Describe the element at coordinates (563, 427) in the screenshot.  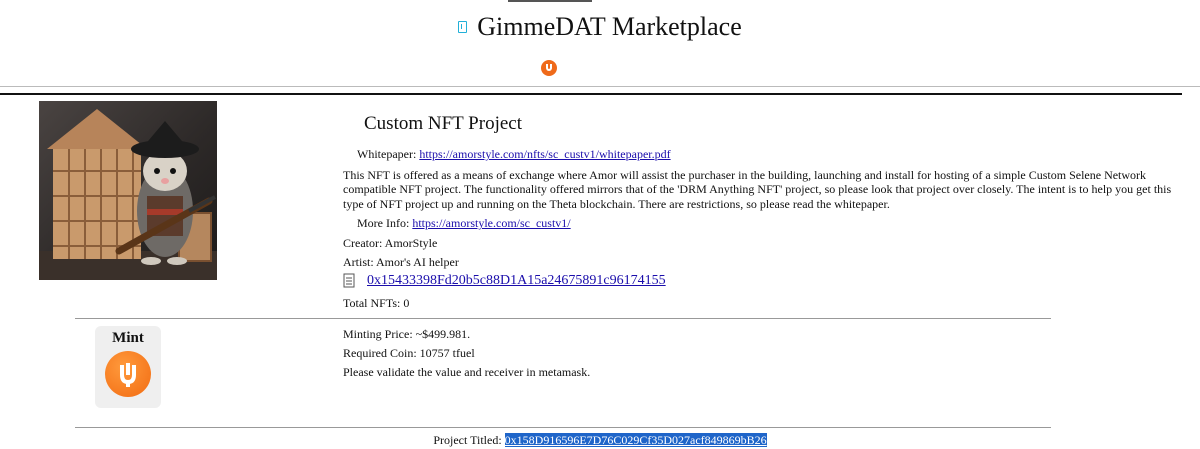
I see `footer-divider` at that location.